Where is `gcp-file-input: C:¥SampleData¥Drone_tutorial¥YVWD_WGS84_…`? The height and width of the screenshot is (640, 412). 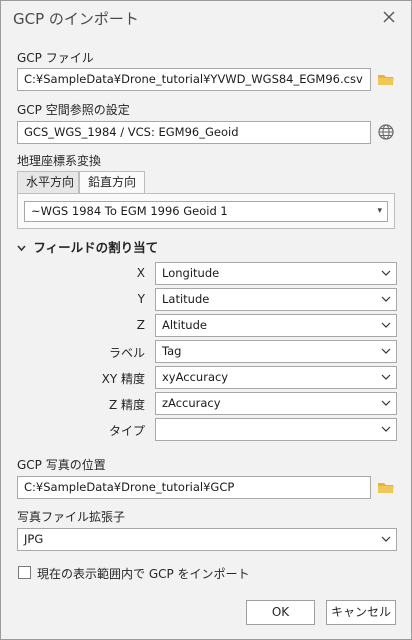
gcp-file-input: C:¥SampleData¥Drone_tutorial¥YVWD_WGS84_… is located at coordinates (194, 79).